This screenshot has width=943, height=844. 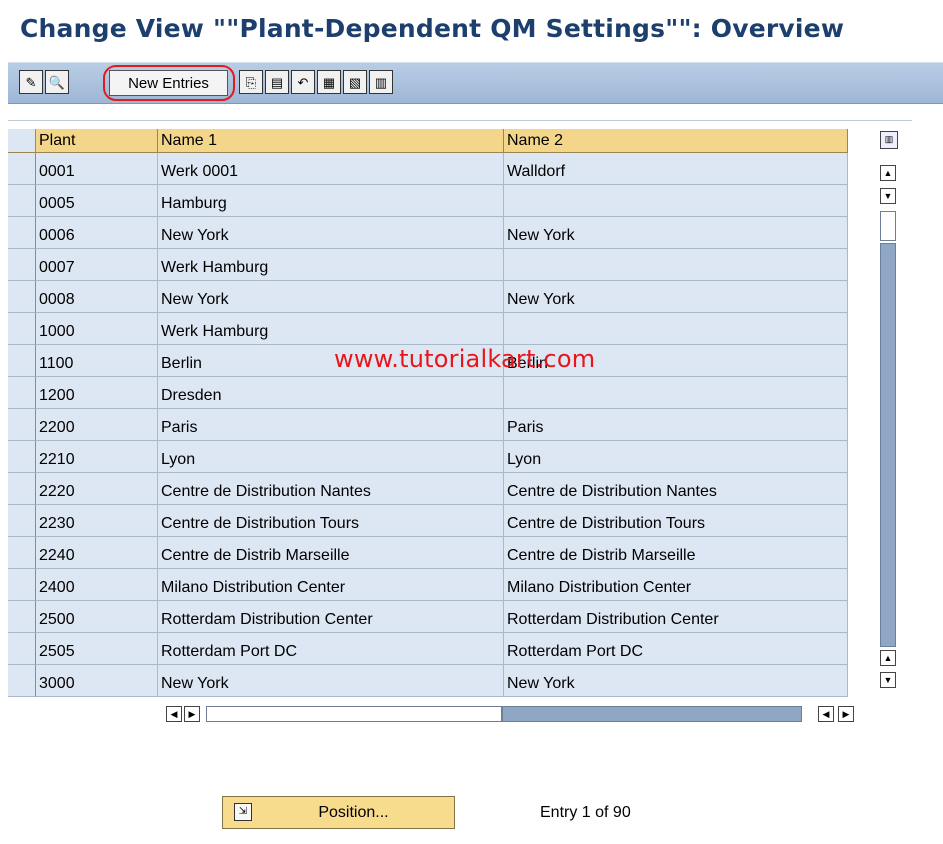 I want to click on table-cell-plant: 2200, so click(x=97, y=425).